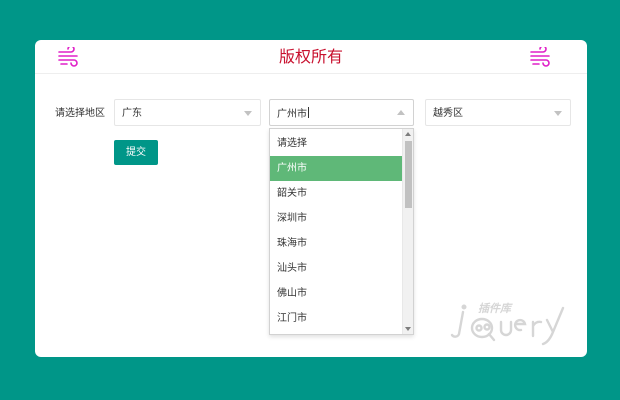  I want to click on wind-icon, so click(540, 57).